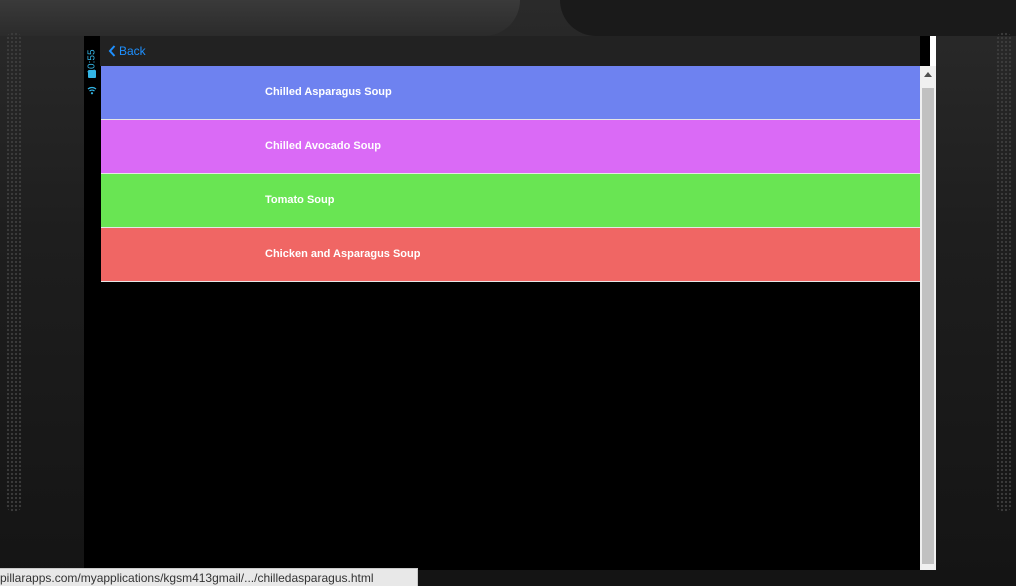  I want to click on list-item-label: Chicken and Asparagus Soup, so click(343, 253).